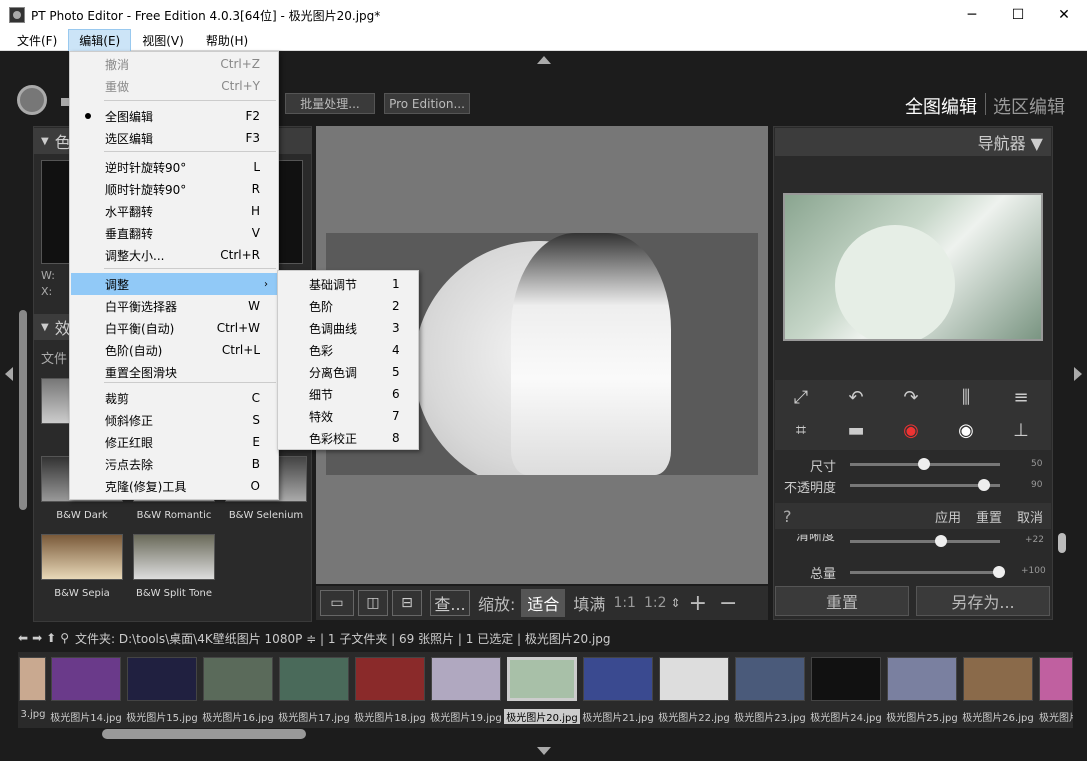  Describe the element at coordinates (174, 328) in the screenshot. I see `menu-item-wb-auto: 白平衡(自动) Ctrl+W` at that location.